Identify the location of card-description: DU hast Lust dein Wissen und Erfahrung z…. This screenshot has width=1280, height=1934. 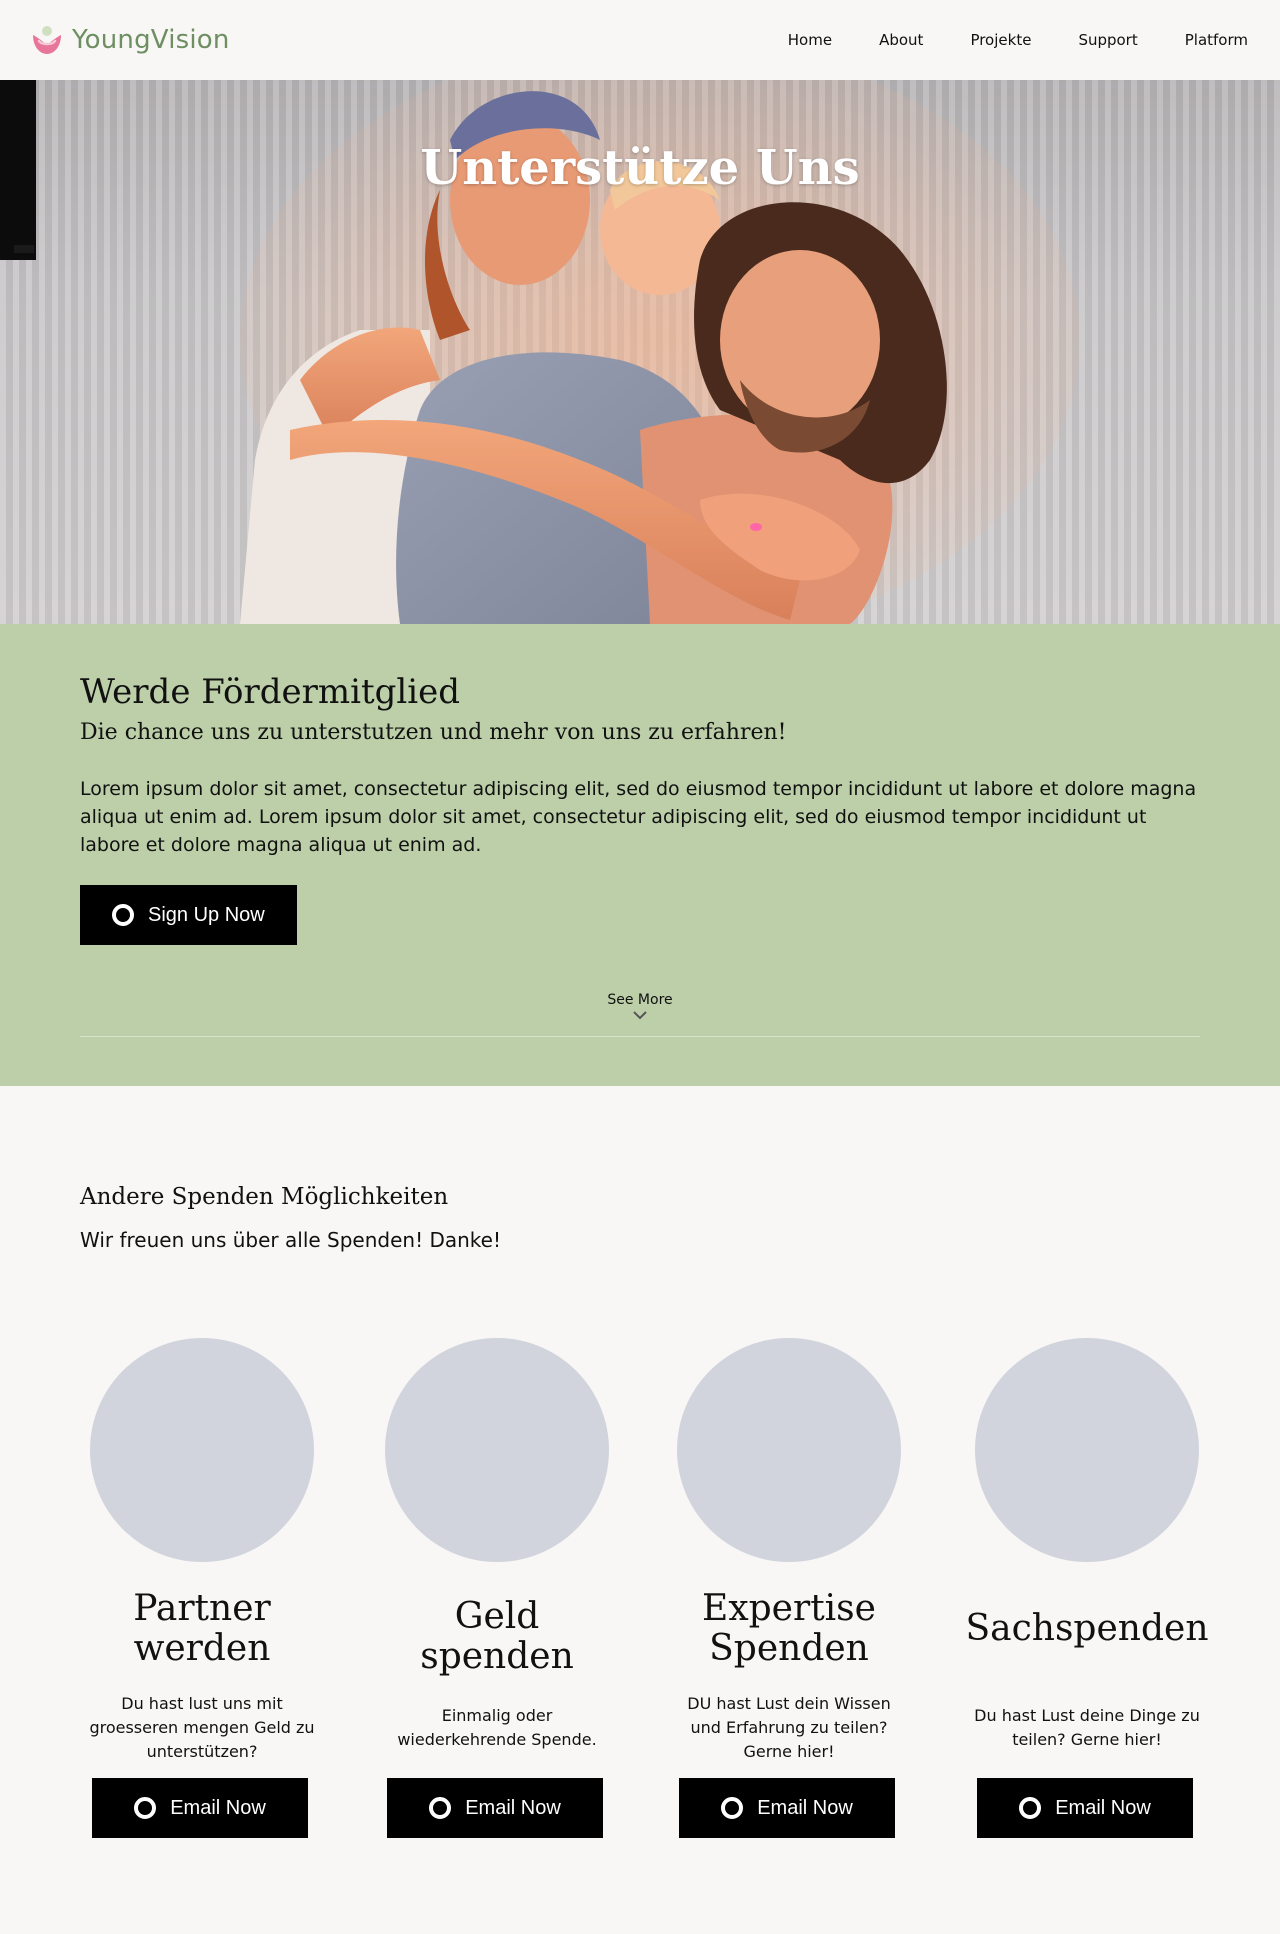
(789, 1727).